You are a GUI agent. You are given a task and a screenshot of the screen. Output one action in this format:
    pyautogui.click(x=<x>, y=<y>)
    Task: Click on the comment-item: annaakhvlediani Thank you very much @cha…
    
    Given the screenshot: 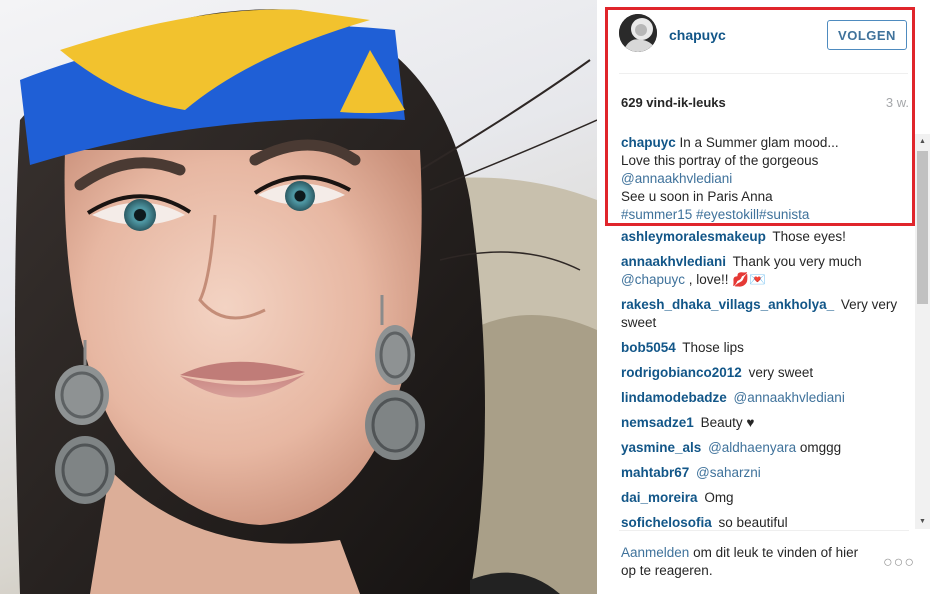 What is the action you would take?
    pyautogui.click(x=765, y=271)
    